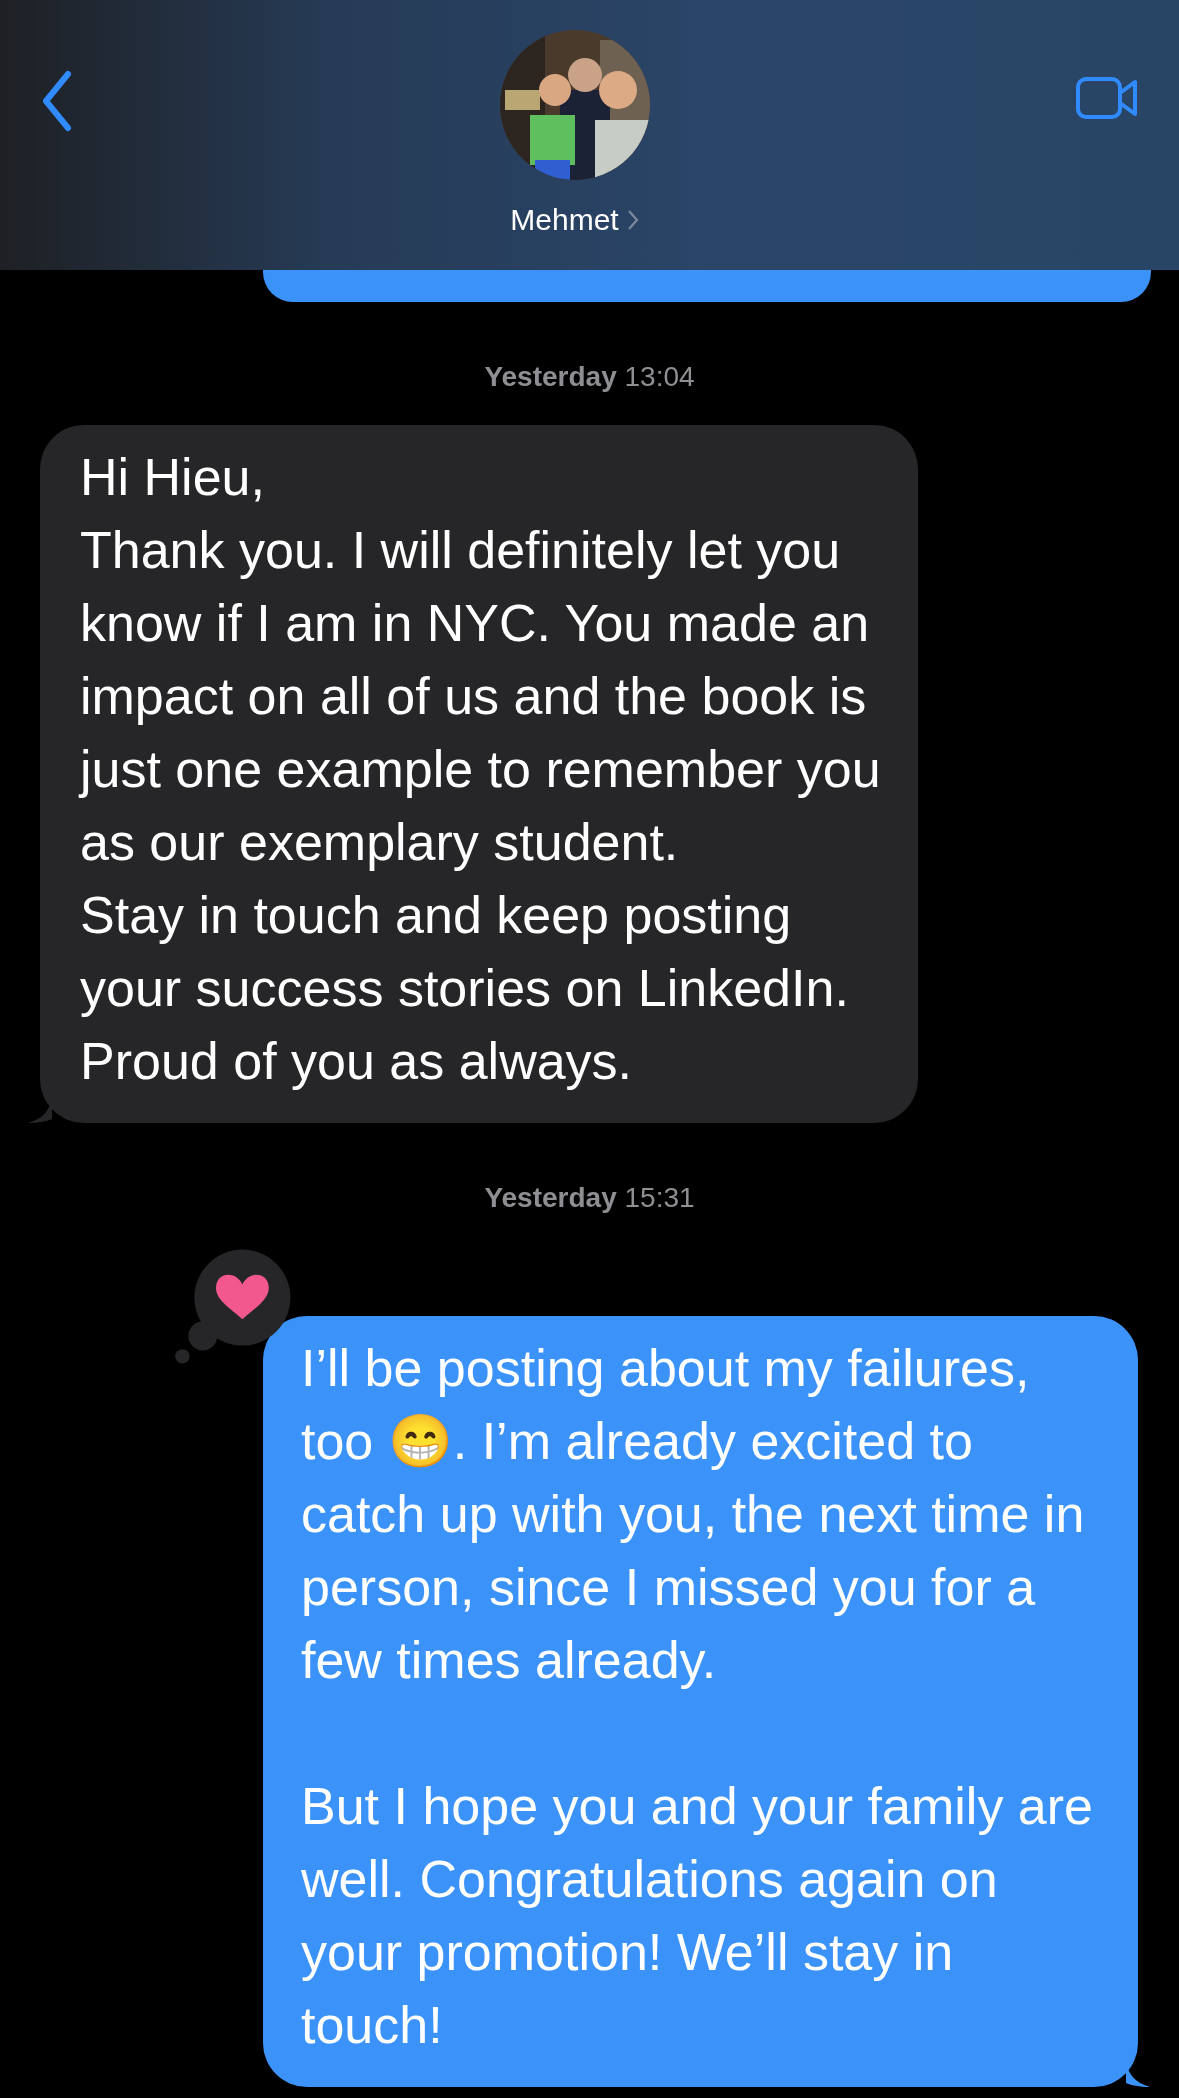 Image resolution: width=1179 pixels, height=2098 pixels. Describe the element at coordinates (574, 220) in the screenshot. I see `contact-name-link: Mehmet` at that location.